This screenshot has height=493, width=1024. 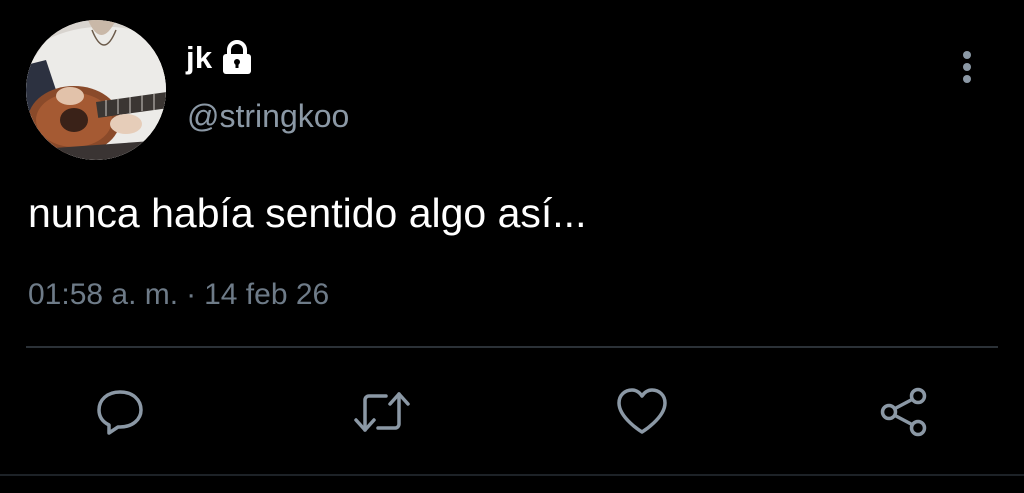 I want to click on tweet-date: 14 feb 26, so click(x=267, y=294).